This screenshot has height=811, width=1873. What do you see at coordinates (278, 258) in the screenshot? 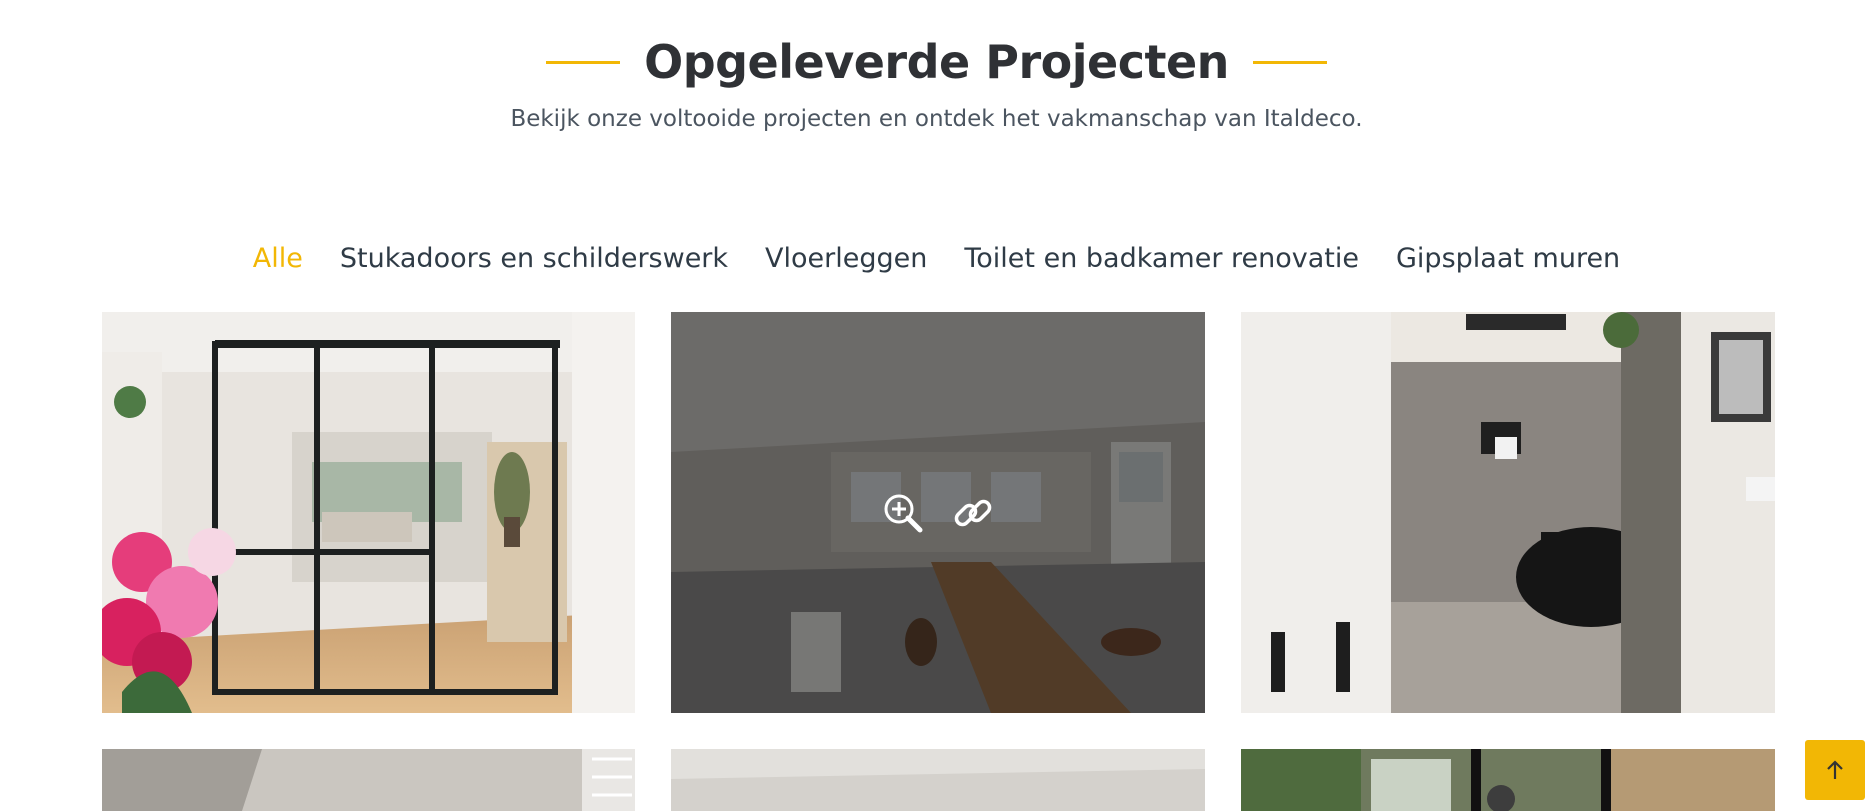
I see `filter-alle: Alle` at bounding box center [278, 258].